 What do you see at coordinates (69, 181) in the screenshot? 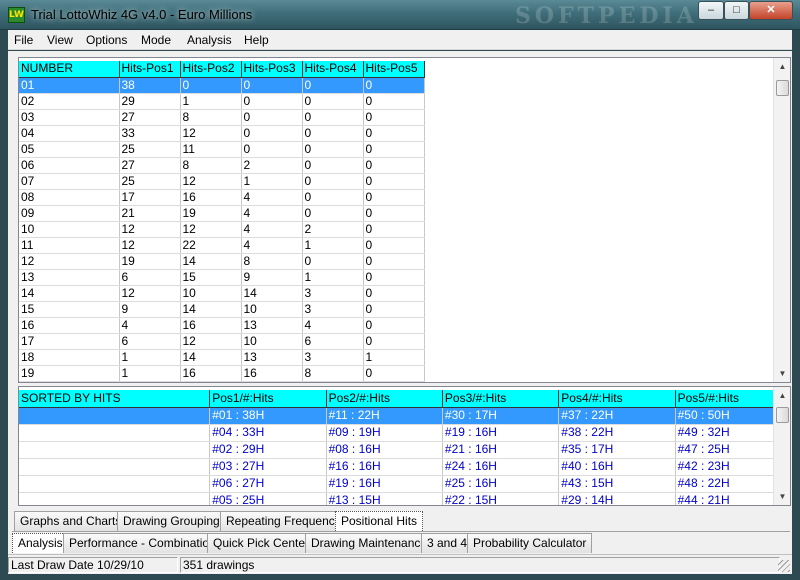
I see `table-cell: 07` at bounding box center [69, 181].